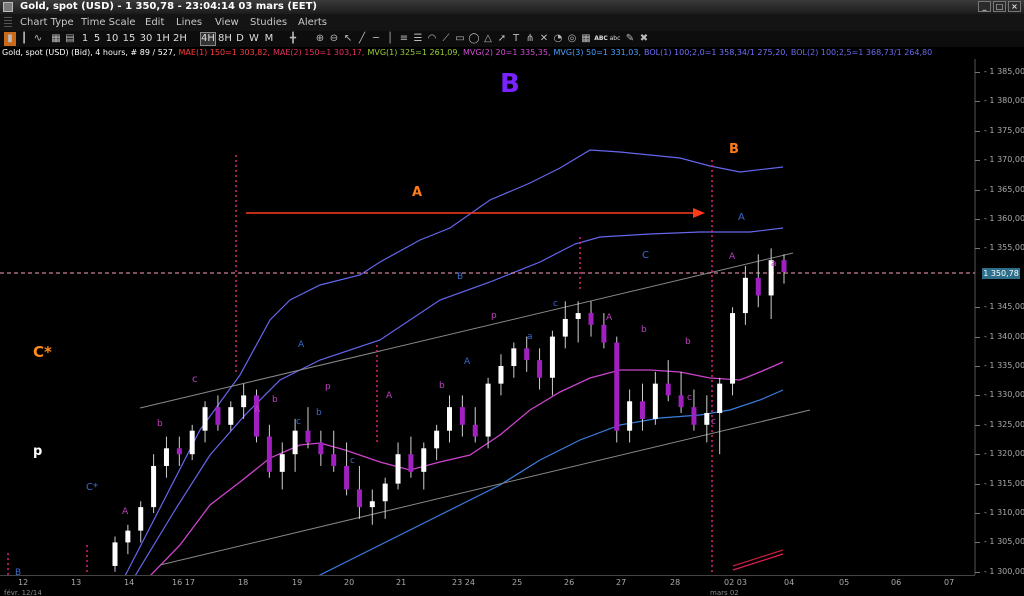  I want to click on text-icon: T, so click(516, 39).